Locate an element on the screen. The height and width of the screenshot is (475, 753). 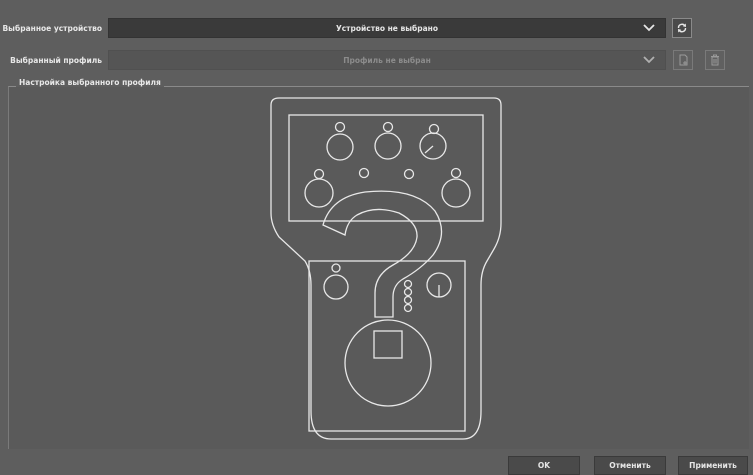
profile-row: Выбранный профиль is located at coordinates (53, 60).